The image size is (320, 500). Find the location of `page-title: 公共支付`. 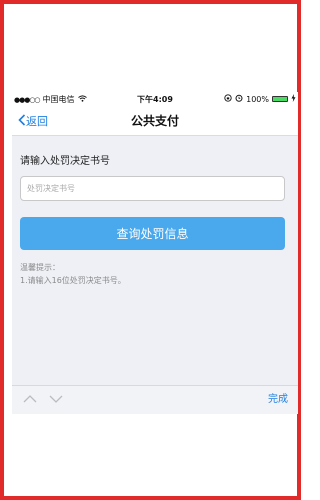

page-title: 公共支付 is located at coordinates (154, 121).